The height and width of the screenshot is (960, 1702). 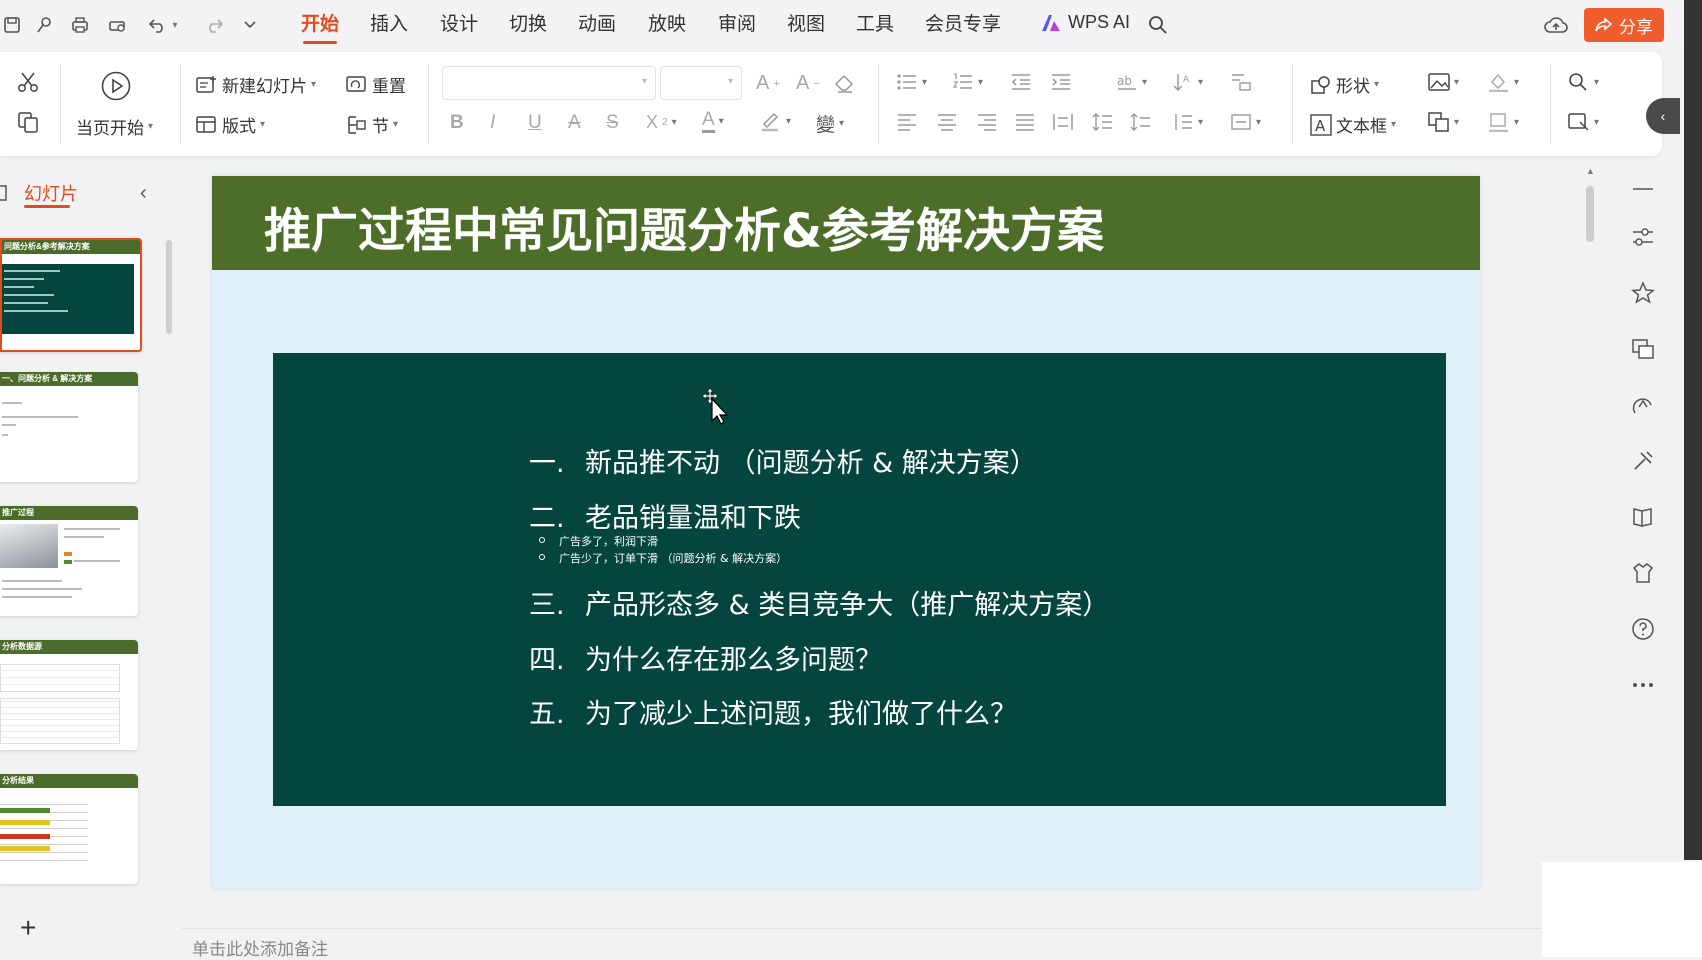 What do you see at coordinates (612, 123) in the screenshot?
I see `shadow-icon: S` at bounding box center [612, 123].